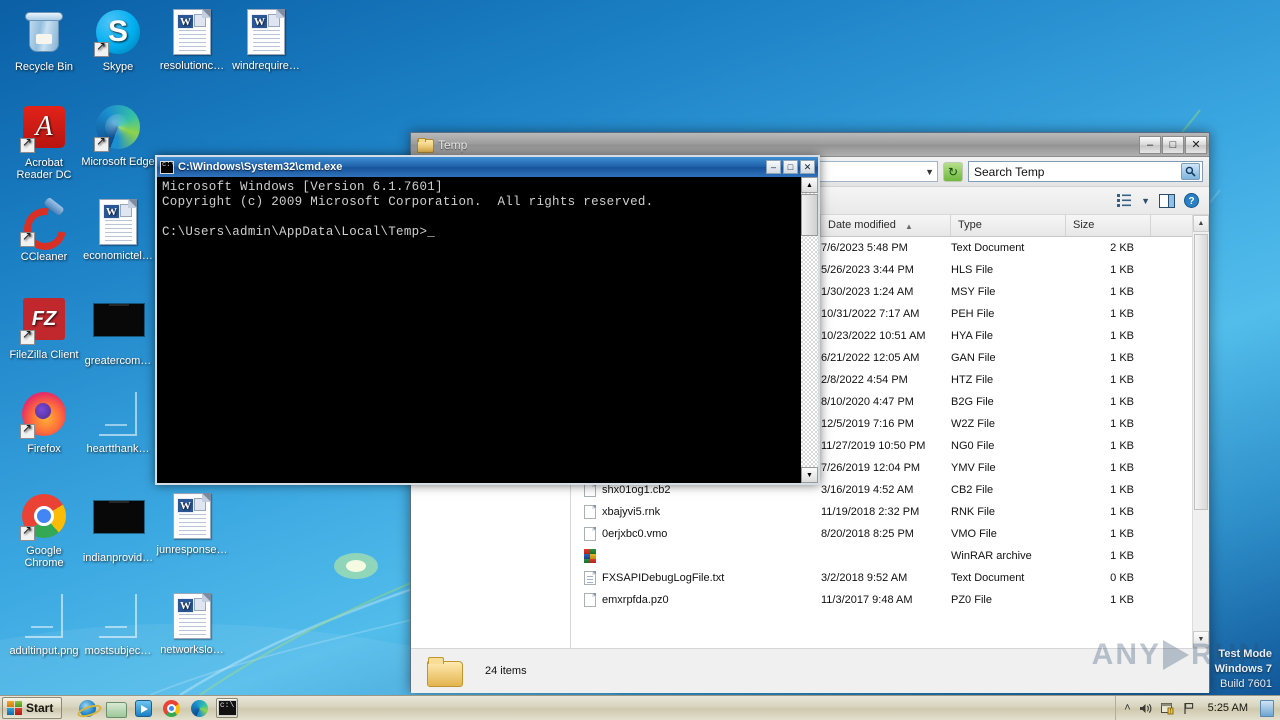  What do you see at coordinates (1084, 225) in the screenshot?
I see `column-header-label: Size` at bounding box center [1084, 225].